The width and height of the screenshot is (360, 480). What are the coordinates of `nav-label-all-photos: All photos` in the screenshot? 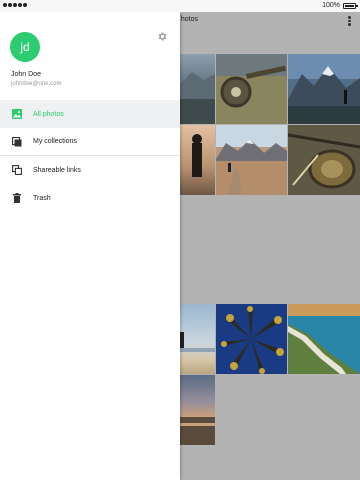 It's located at (48, 114).